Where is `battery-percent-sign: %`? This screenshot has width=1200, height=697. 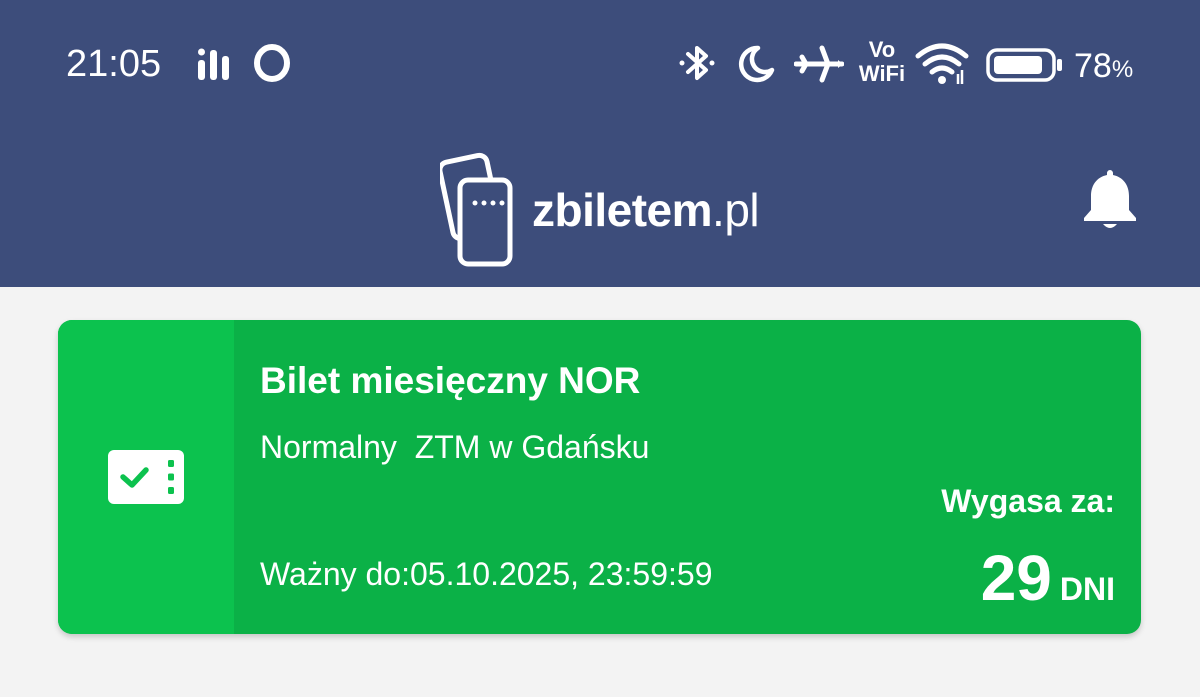
battery-percent-sign: % is located at coordinates (1122, 69).